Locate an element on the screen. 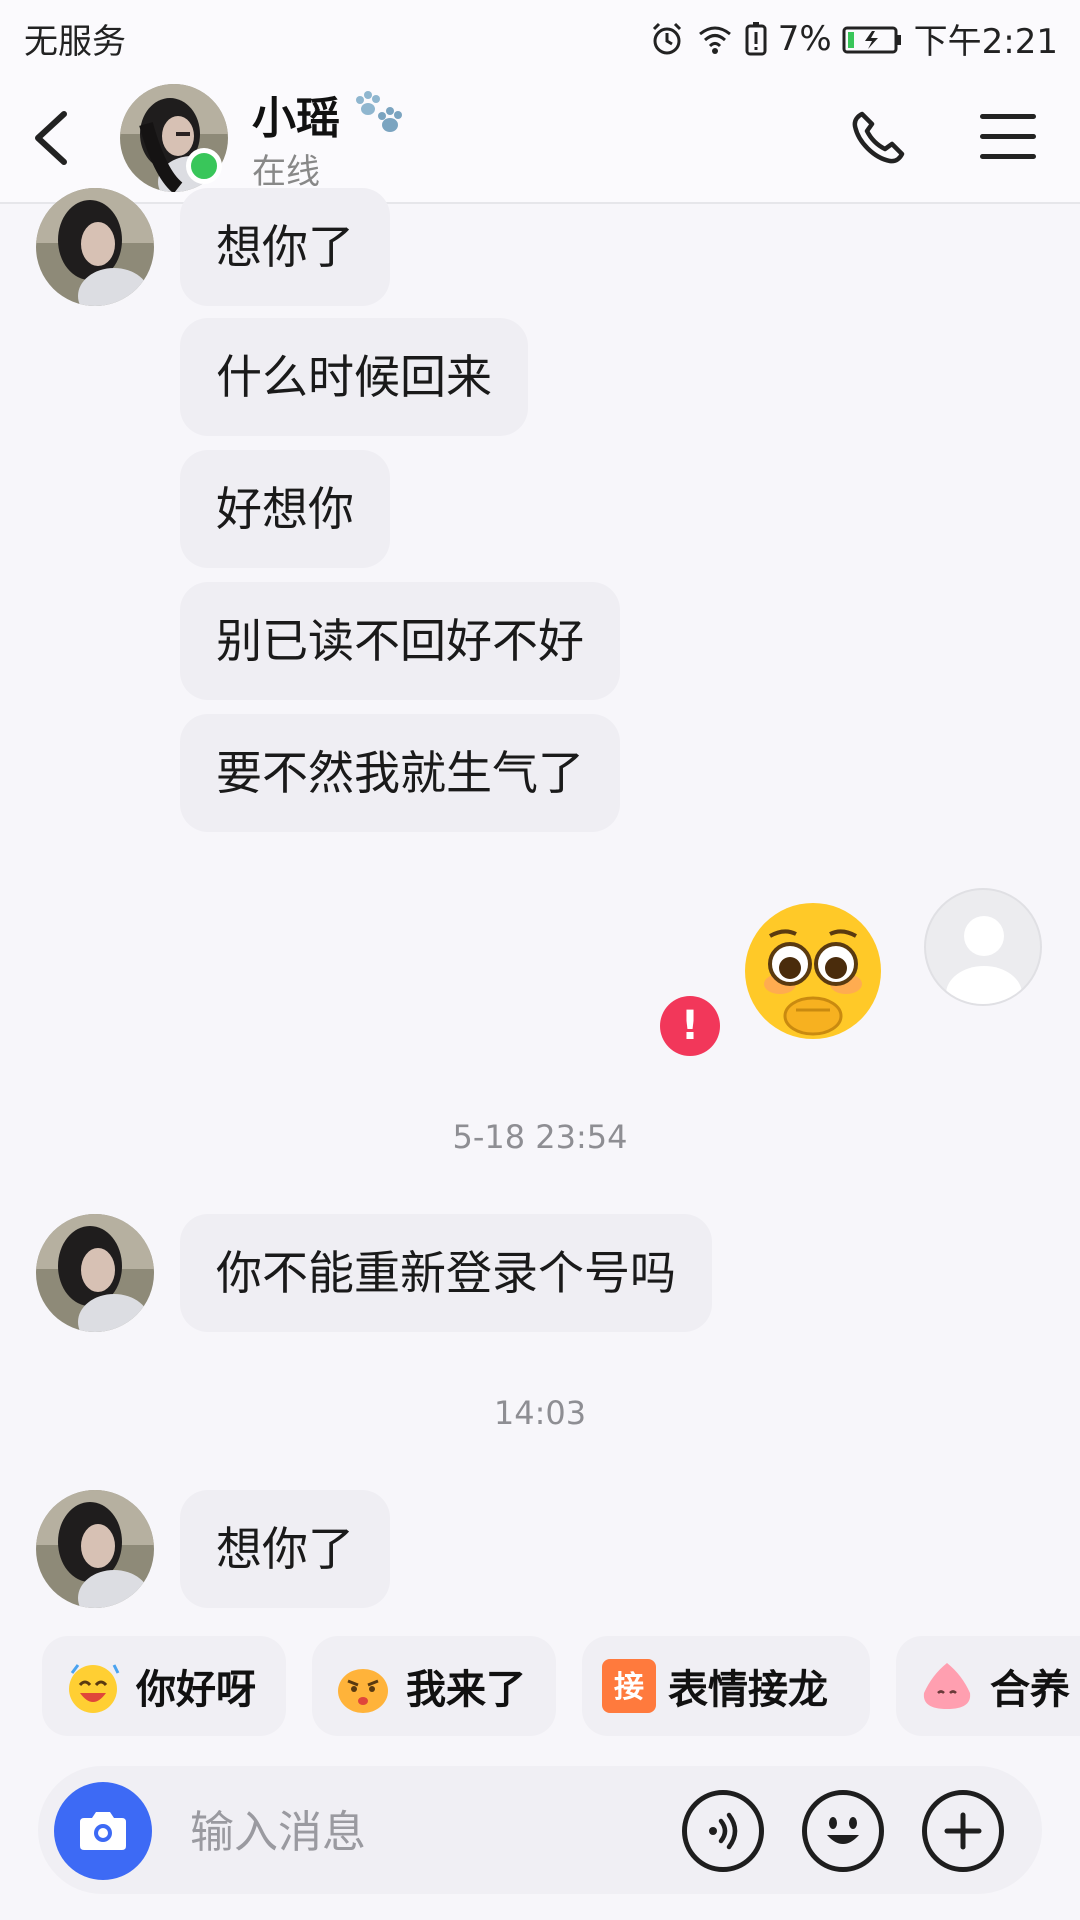 The height and width of the screenshot is (1920, 1080). pink-pet-icon is located at coordinates (947, 1686).